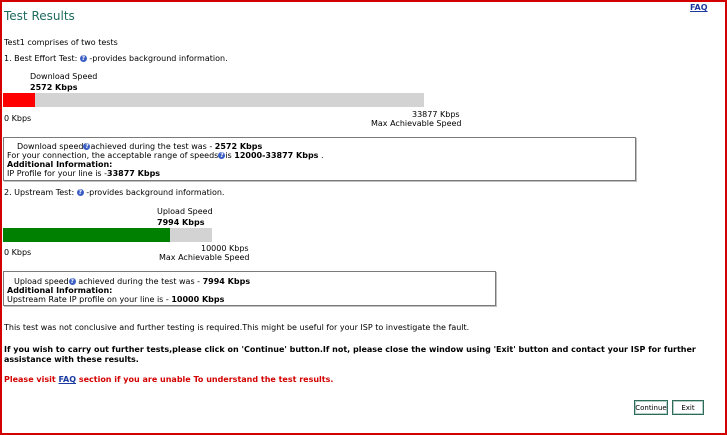 This screenshot has height=435, width=727. I want to click on upload-info-line1-value: 7994 Kbps, so click(226, 281).